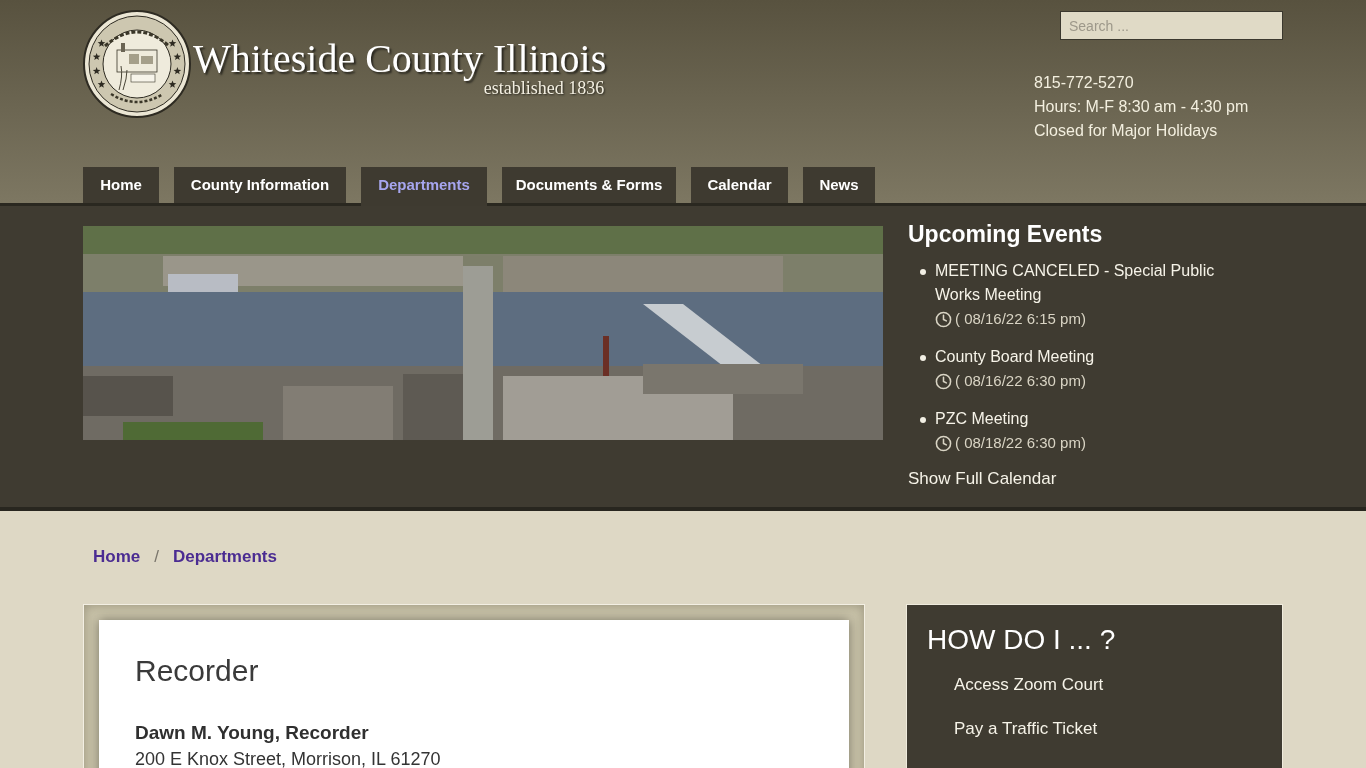 The width and height of the screenshot is (1366, 768). I want to click on county-seal-logo, so click(137, 64).